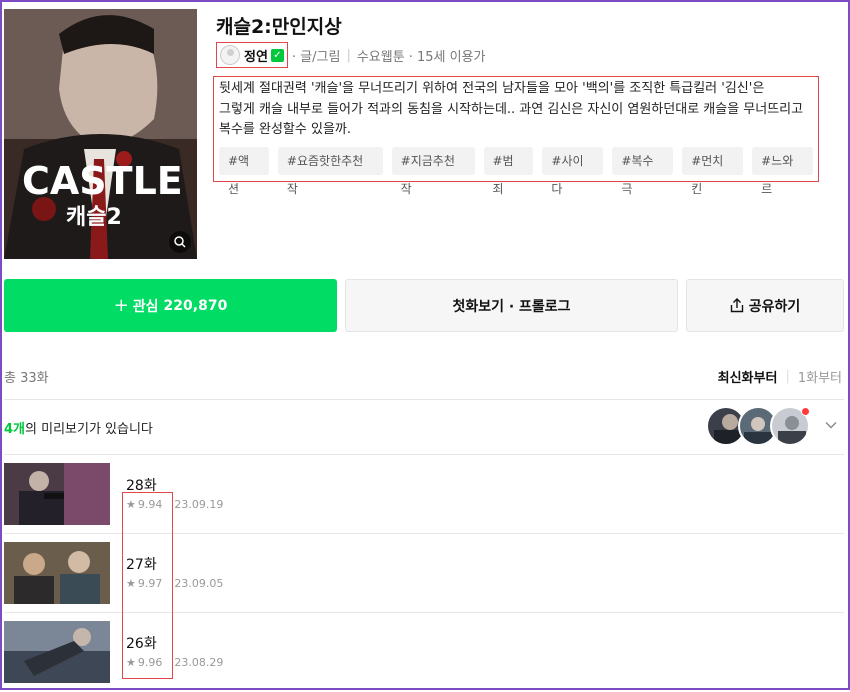 This screenshot has width=850, height=692. I want to click on share-icon, so click(736, 305).